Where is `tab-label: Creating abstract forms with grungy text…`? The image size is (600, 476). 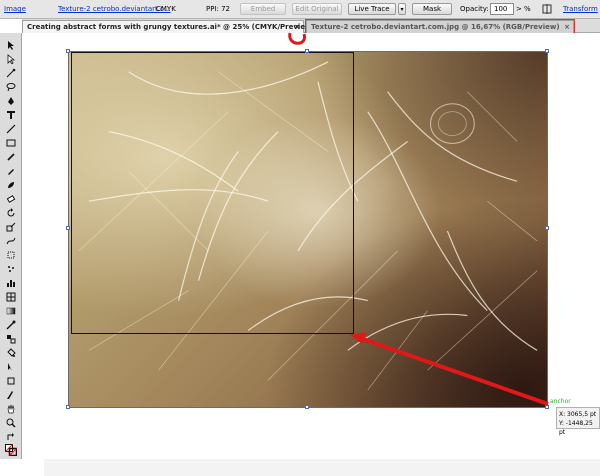
tab-label: Creating abstract forms with grungy text… is located at coordinates (171, 27).